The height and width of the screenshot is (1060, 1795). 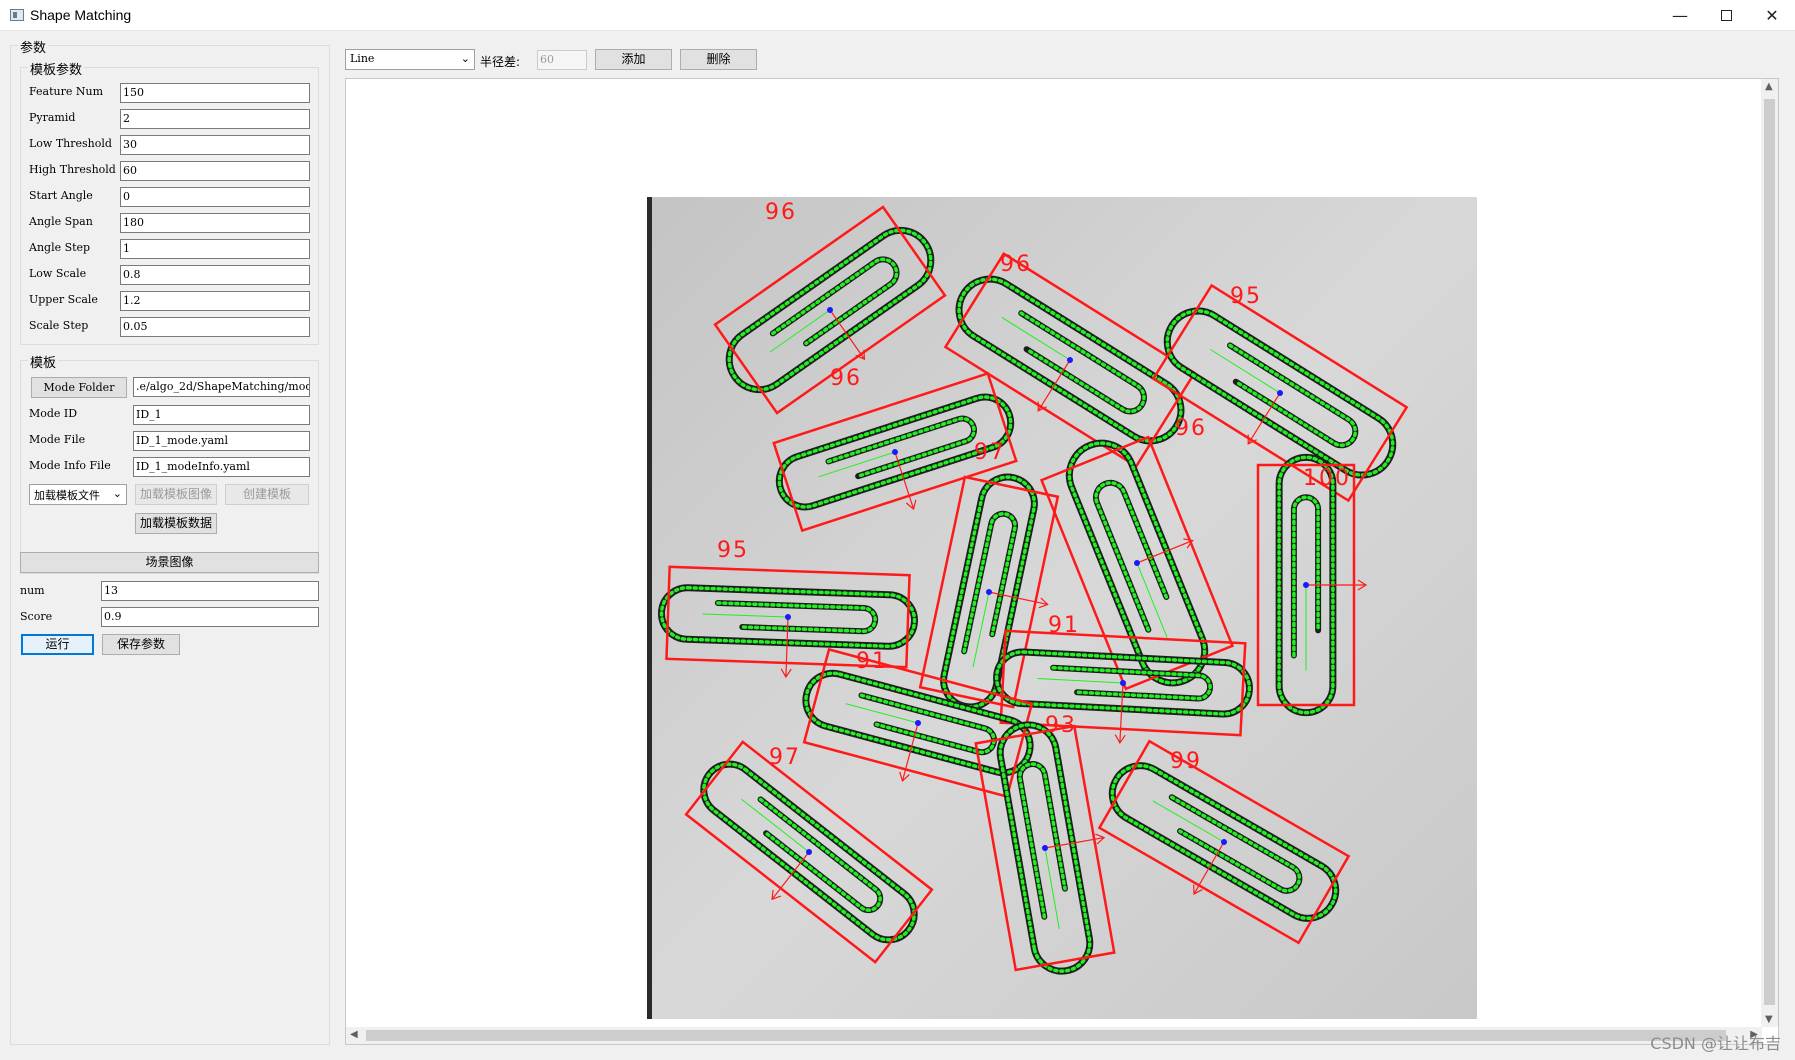 I want to click on param-label: Feature Num, so click(x=66, y=91).